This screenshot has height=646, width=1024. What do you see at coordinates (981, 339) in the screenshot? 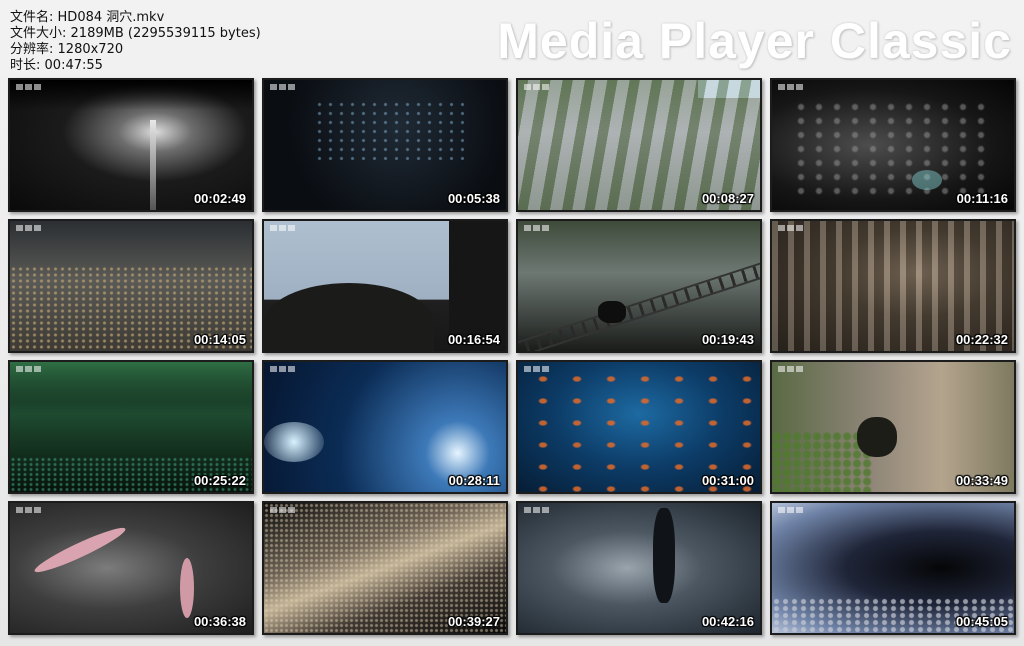
I see `thumbnail-timestamp: 00:22:32` at bounding box center [981, 339].